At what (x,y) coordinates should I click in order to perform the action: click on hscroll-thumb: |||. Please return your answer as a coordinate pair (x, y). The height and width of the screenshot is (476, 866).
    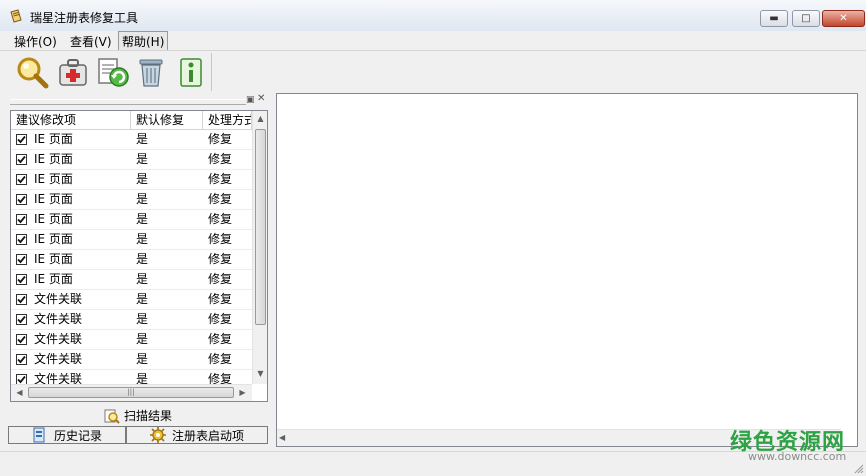
    Looking at the image, I should click on (131, 392).